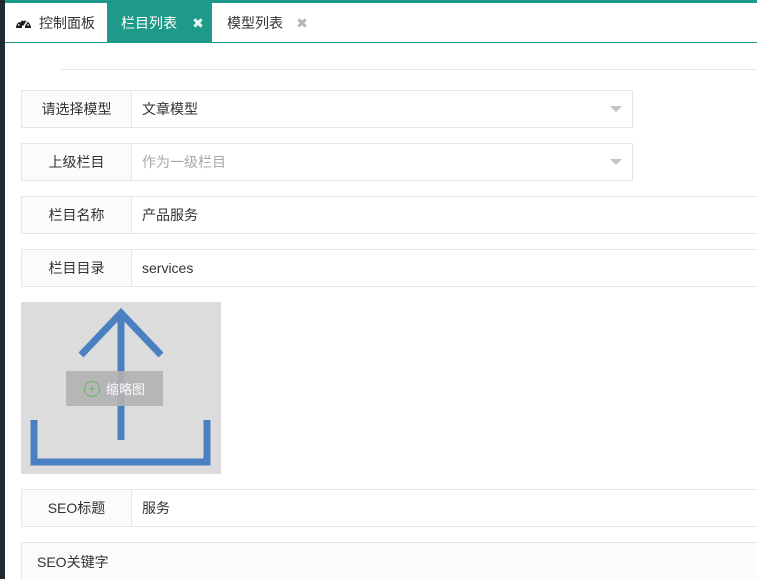 The height and width of the screenshot is (579, 757). I want to click on model-select: 文章模型, so click(382, 109).